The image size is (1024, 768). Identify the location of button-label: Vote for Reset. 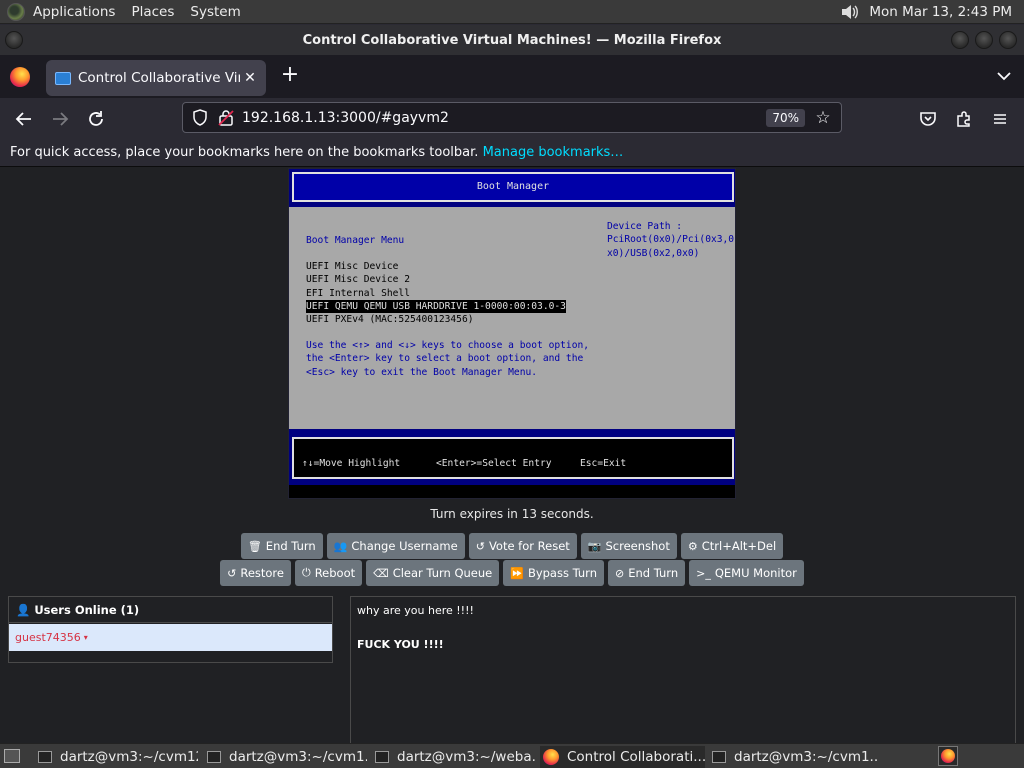
(529, 546).